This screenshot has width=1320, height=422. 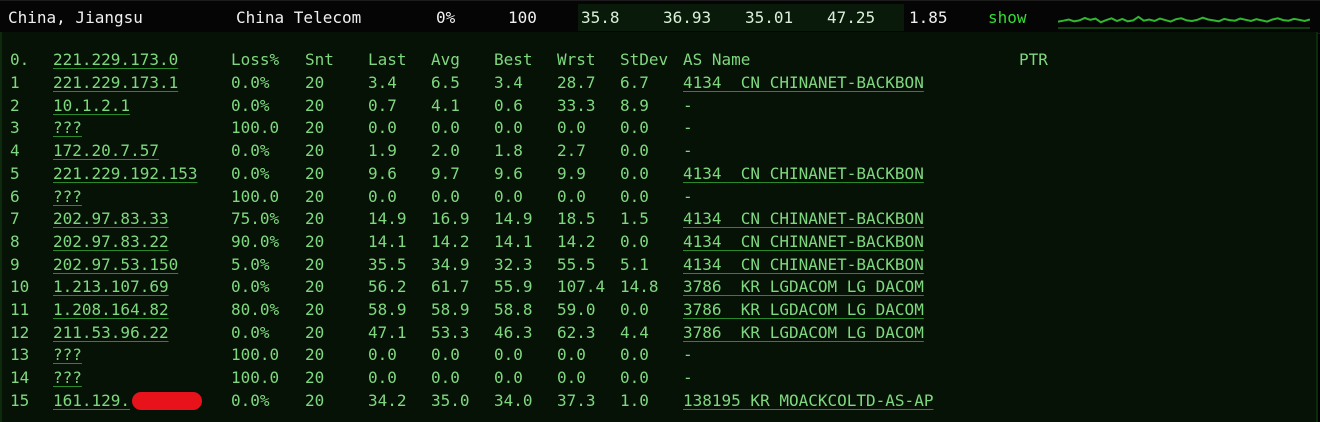 What do you see at coordinates (717, 59) in the screenshot?
I see `header-as-name: AS Name` at bounding box center [717, 59].